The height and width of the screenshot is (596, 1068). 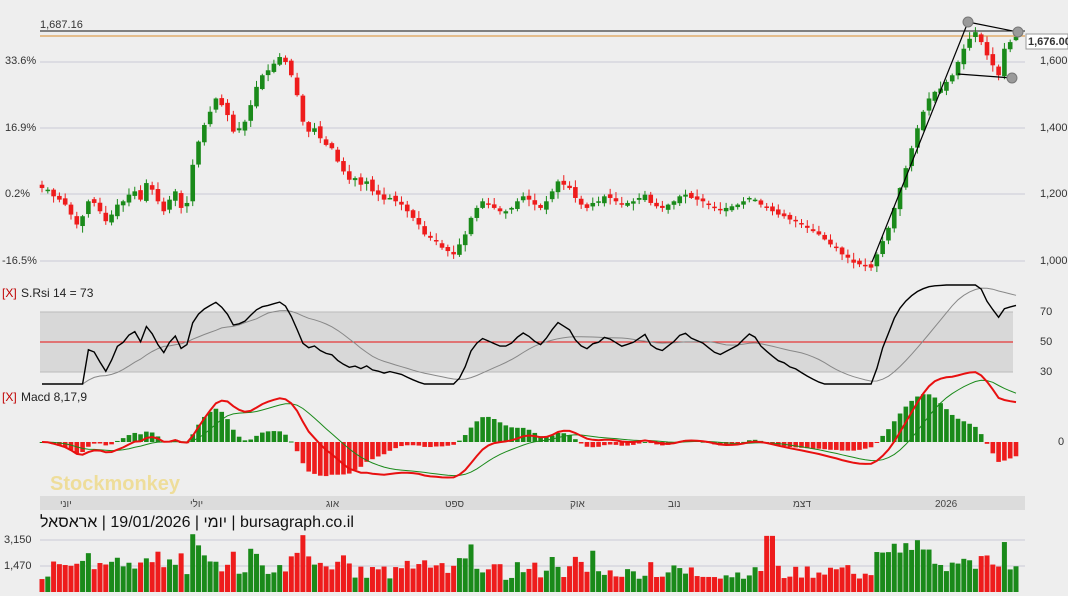 What do you see at coordinates (196, 504) in the screenshot?
I see `month-label: יולי` at bounding box center [196, 504].